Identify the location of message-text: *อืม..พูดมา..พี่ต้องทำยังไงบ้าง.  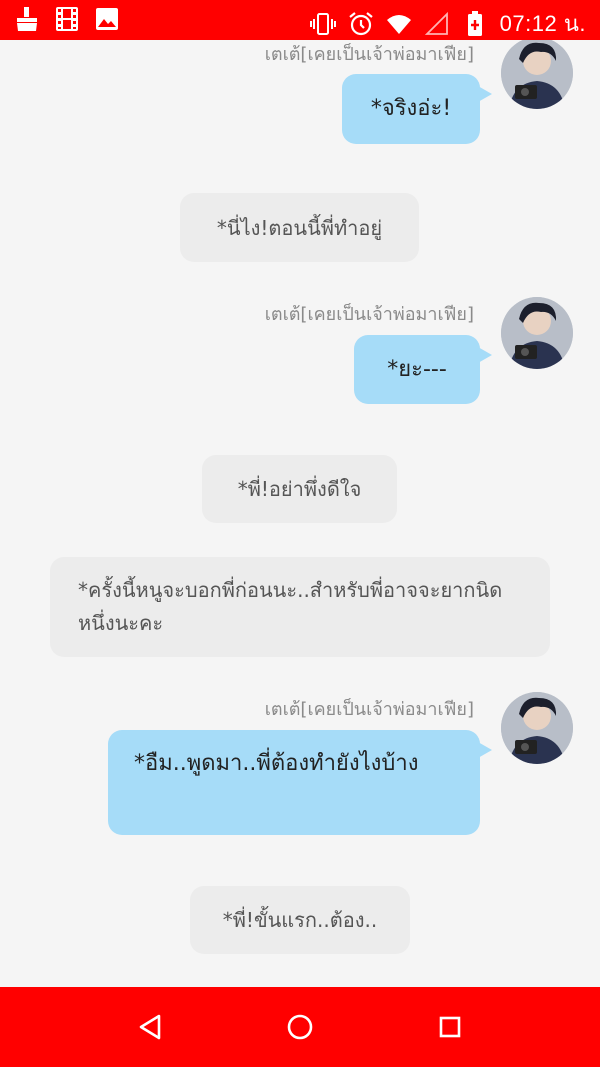
(276, 763).